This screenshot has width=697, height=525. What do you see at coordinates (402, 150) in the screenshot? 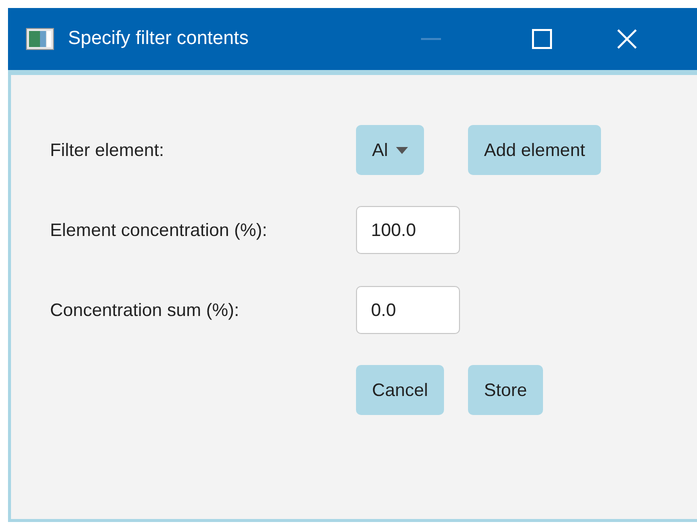
I see `caret-icon` at bounding box center [402, 150].